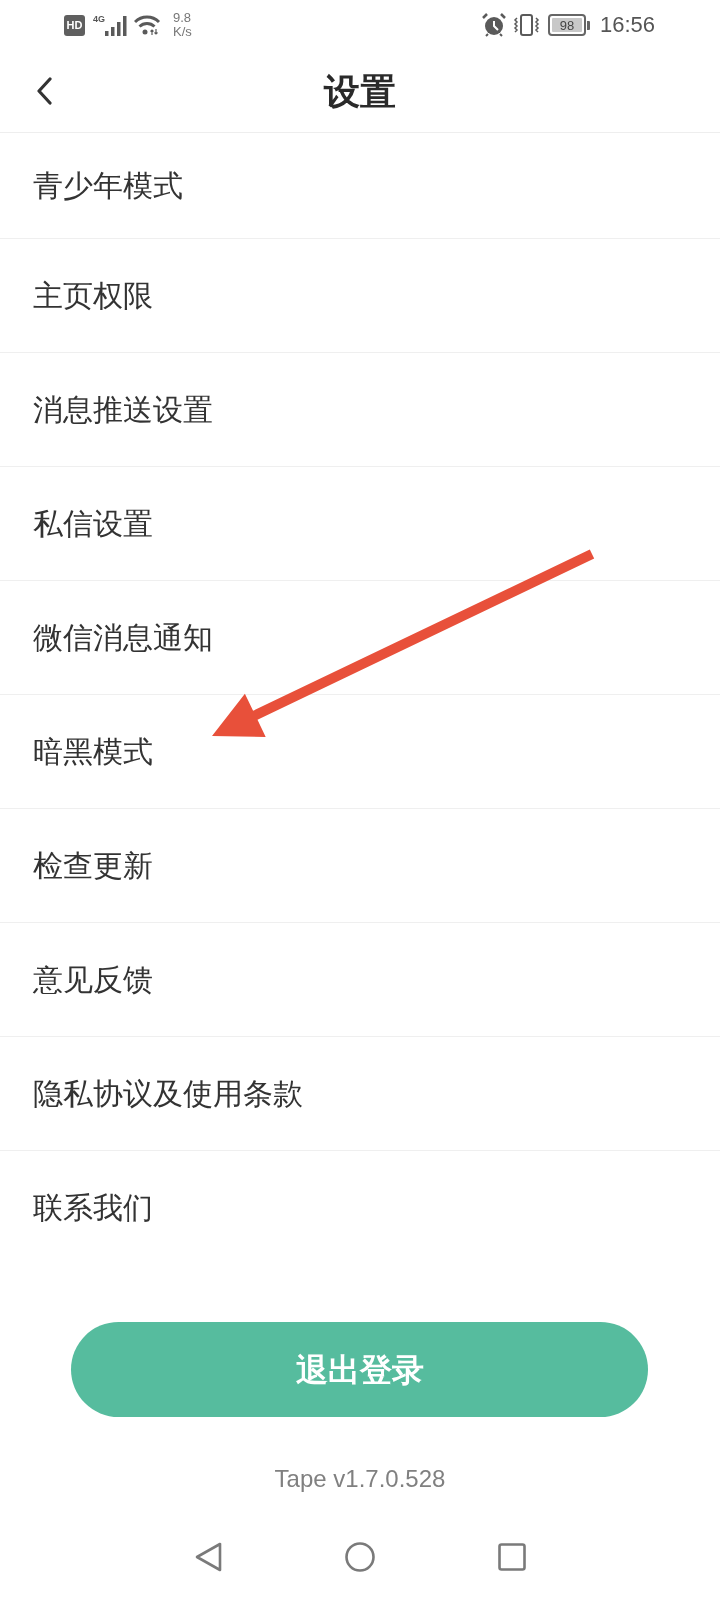 This screenshot has height=1600, width=720. Describe the element at coordinates (44, 91) in the screenshot. I see `back-chevron-icon` at that location.